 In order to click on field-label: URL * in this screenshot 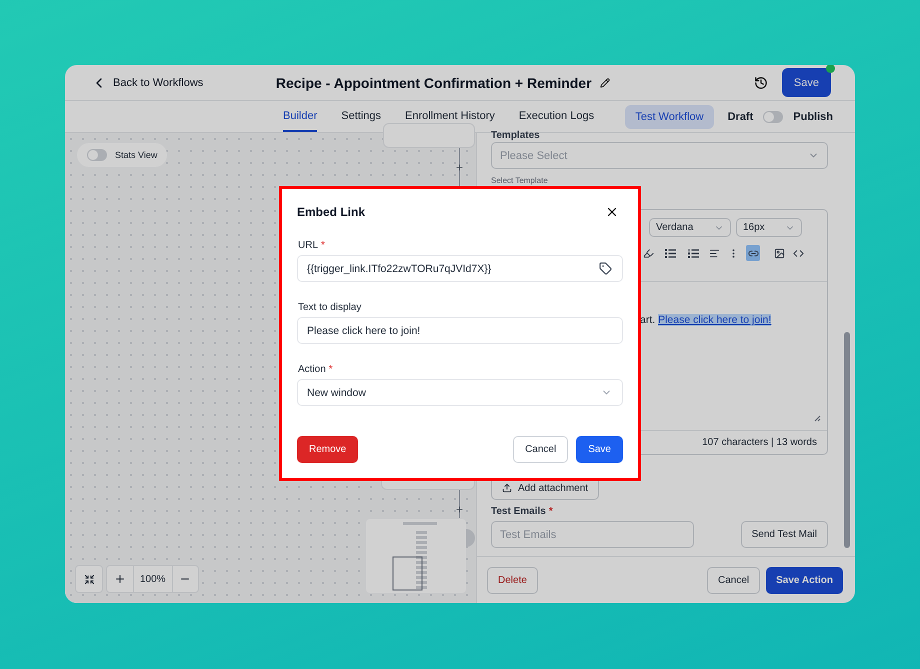, I will do `click(311, 245)`.